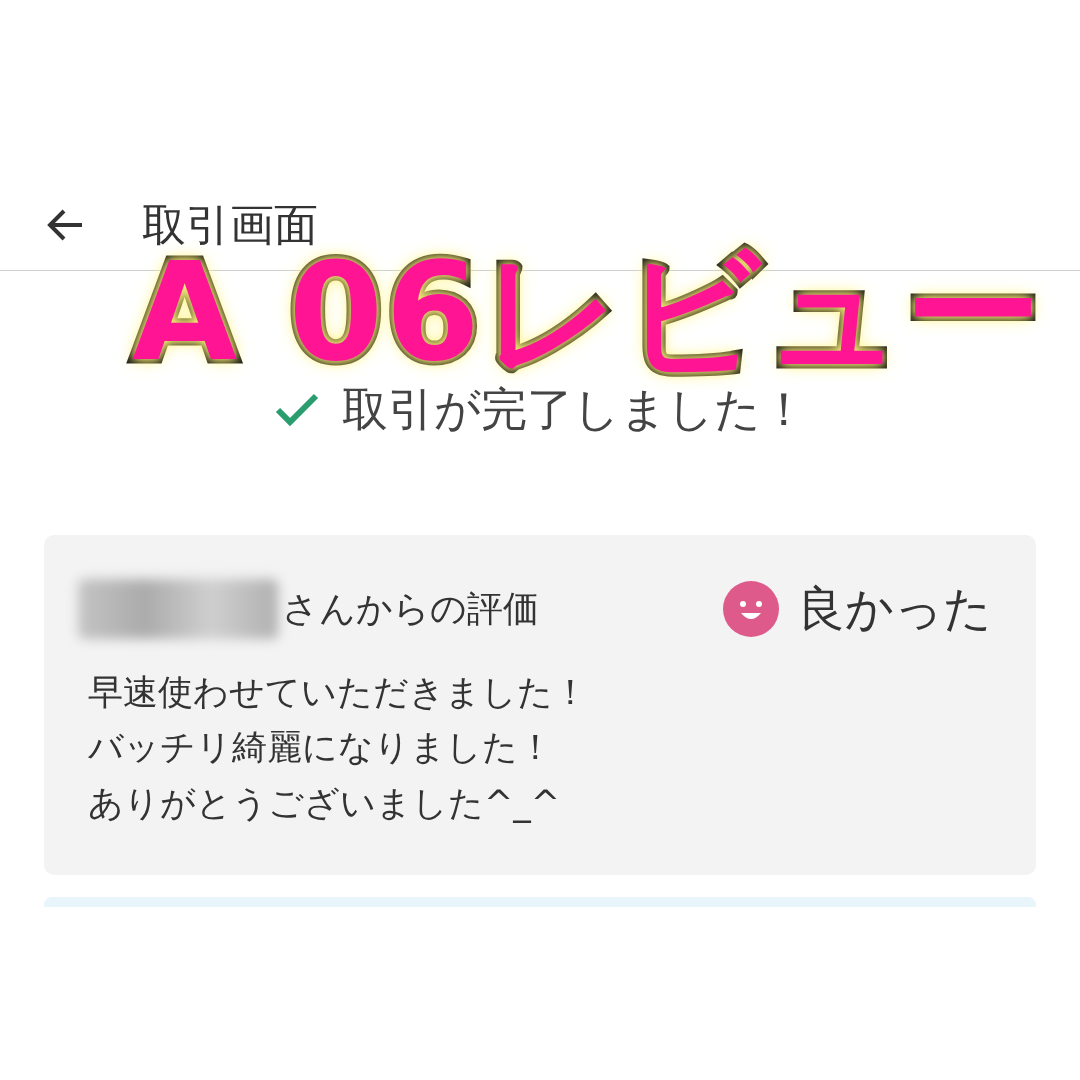 Image resolution: width=1080 pixels, height=1080 pixels. What do you see at coordinates (321, 748) in the screenshot?
I see `review-comment-line: バッチリ綺麗になりました！` at bounding box center [321, 748].